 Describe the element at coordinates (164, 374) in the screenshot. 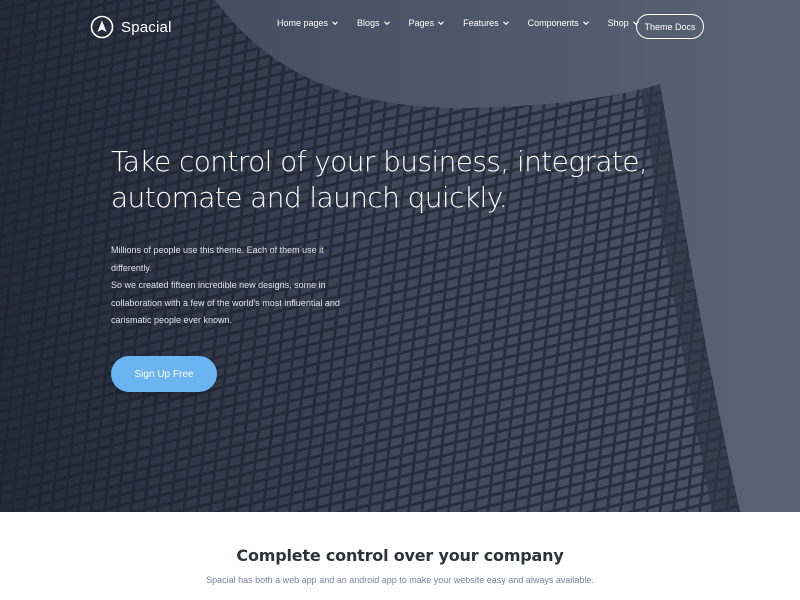

I see `sign-up-button: Sign Up Free` at that location.